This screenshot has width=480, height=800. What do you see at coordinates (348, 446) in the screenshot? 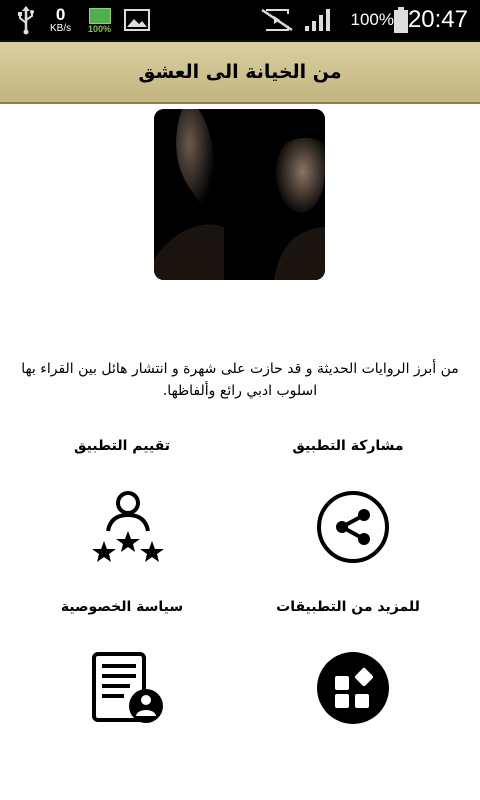
I see `share-app-label: مشاركة التطبيق` at bounding box center [348, 446].